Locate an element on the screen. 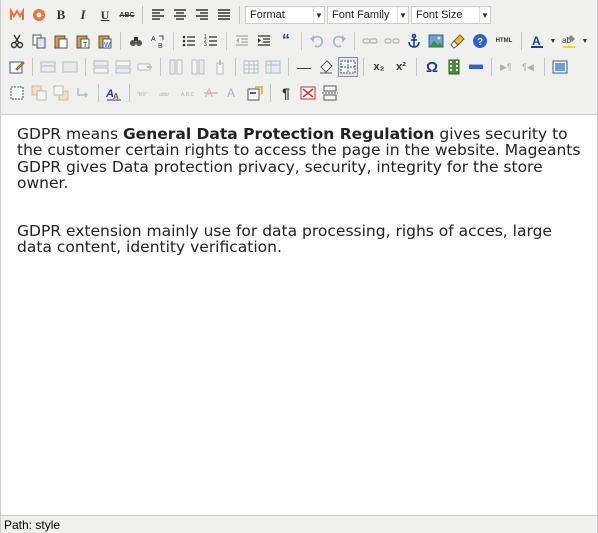  insert-date-icon is located at coordinates (476, 67).